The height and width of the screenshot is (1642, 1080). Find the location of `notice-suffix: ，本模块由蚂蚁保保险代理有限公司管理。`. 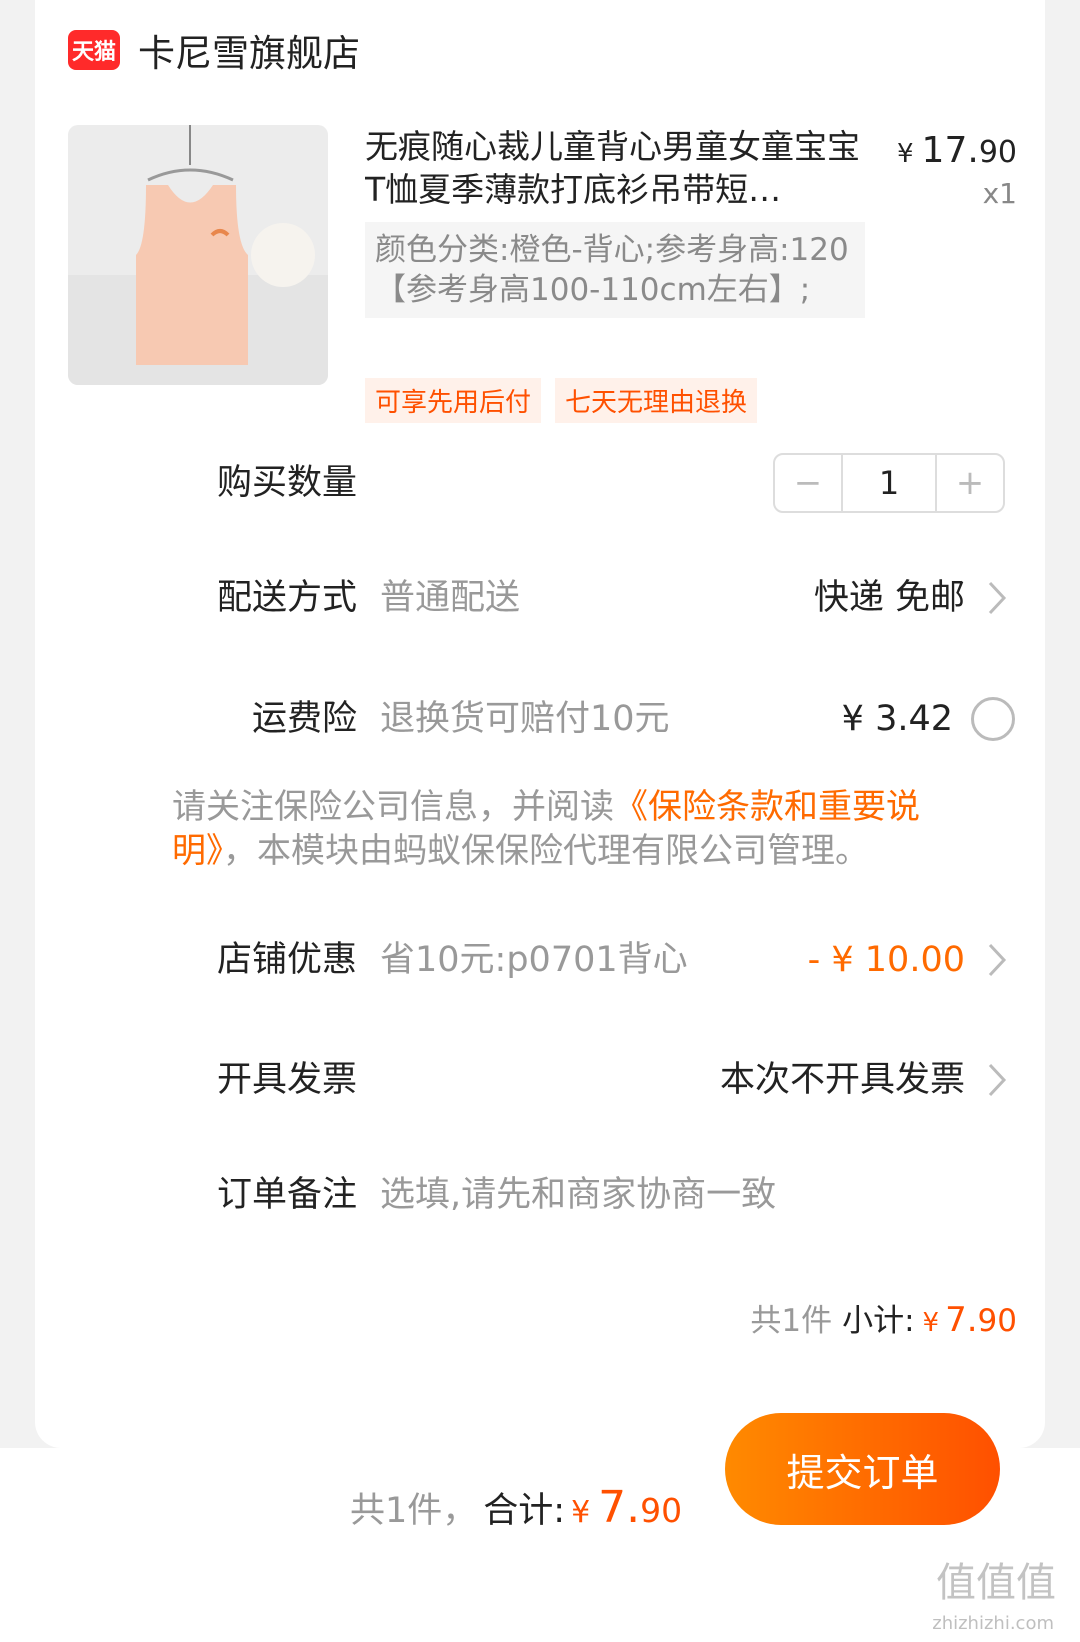

notice-suffix: ，本模块由蚂蚁保保险代理有限公司管理。 is located at coordinates (546, 851).